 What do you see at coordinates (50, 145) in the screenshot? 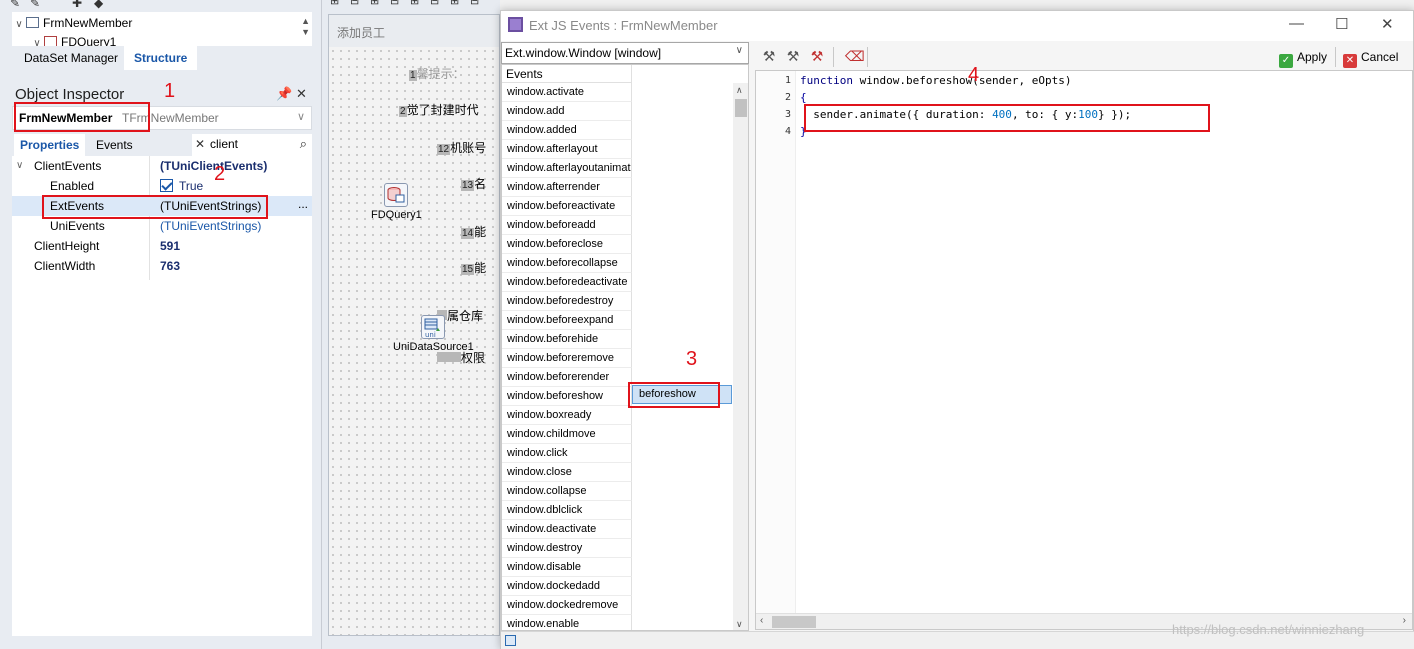
I see `tab-properties: Properties` at bounding box center [50, 145].